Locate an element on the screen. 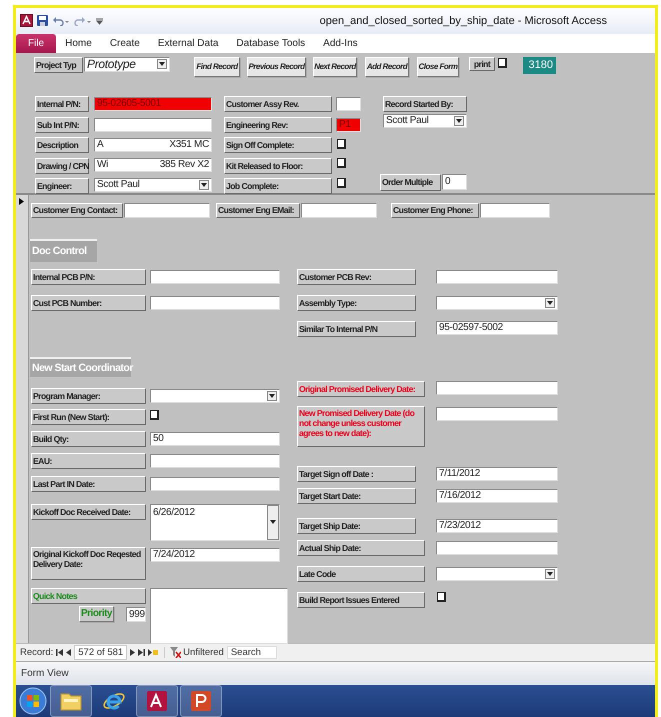  field-label: Cust PCB Number: is located at coordinates (88, 302).